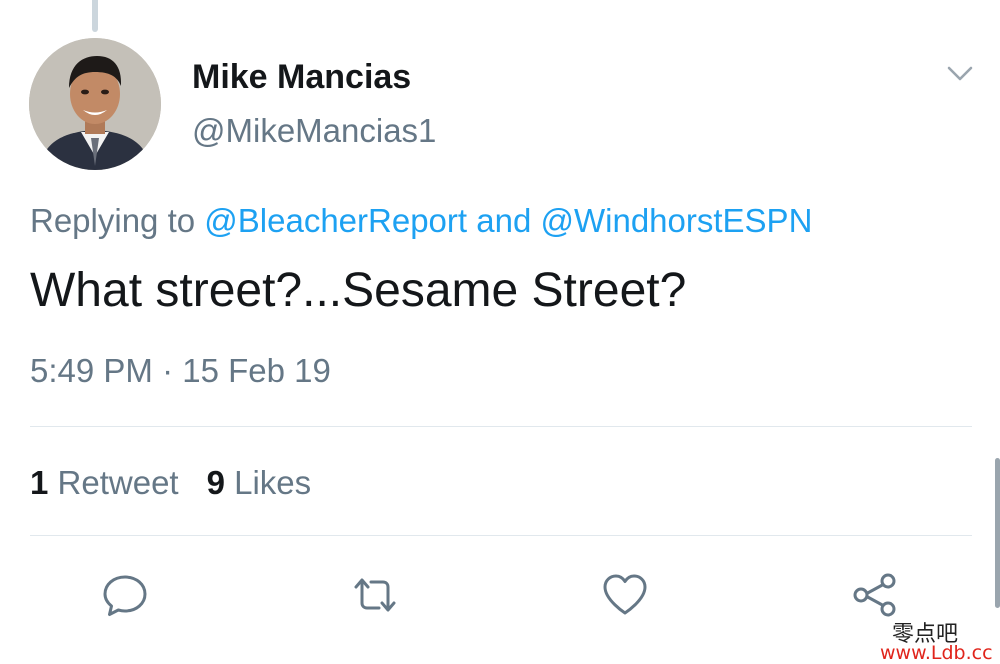  I want to click on author-handle: @MikeMancias1, so click(314, 131).